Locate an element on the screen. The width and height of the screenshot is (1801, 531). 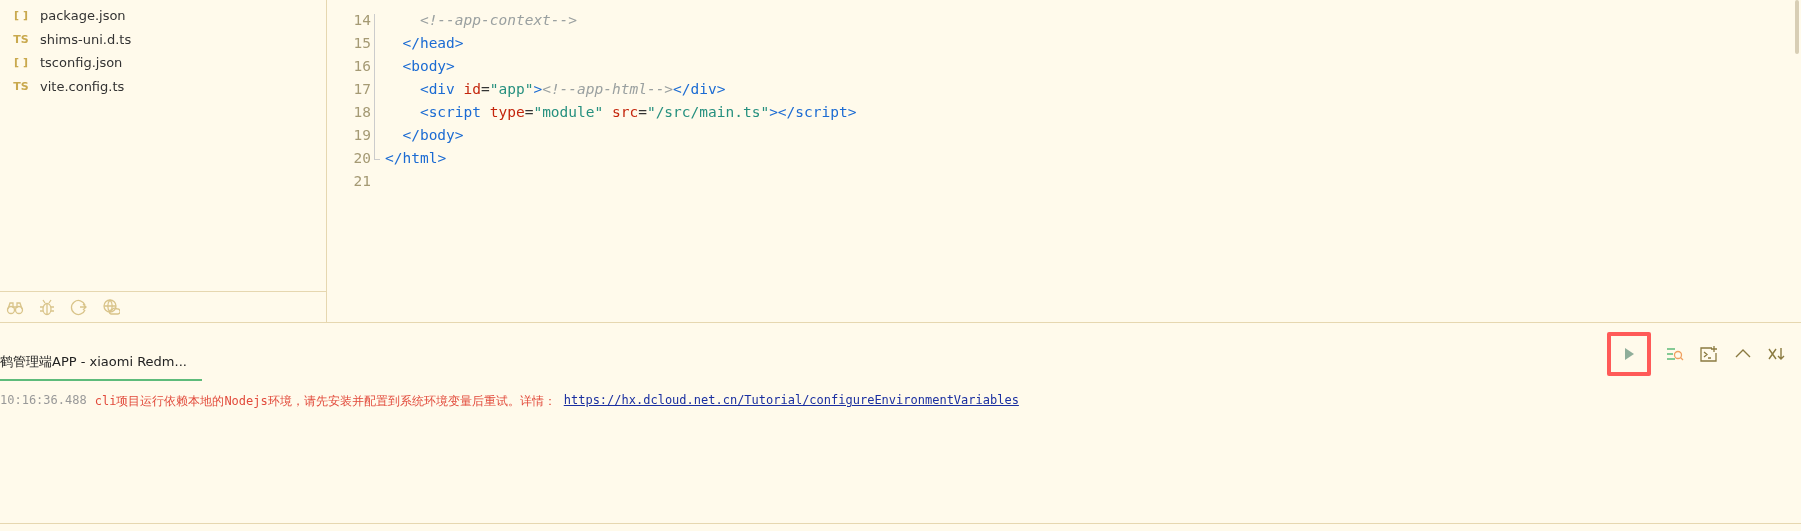
code-line: </html> is located at coordinates (416, 157).